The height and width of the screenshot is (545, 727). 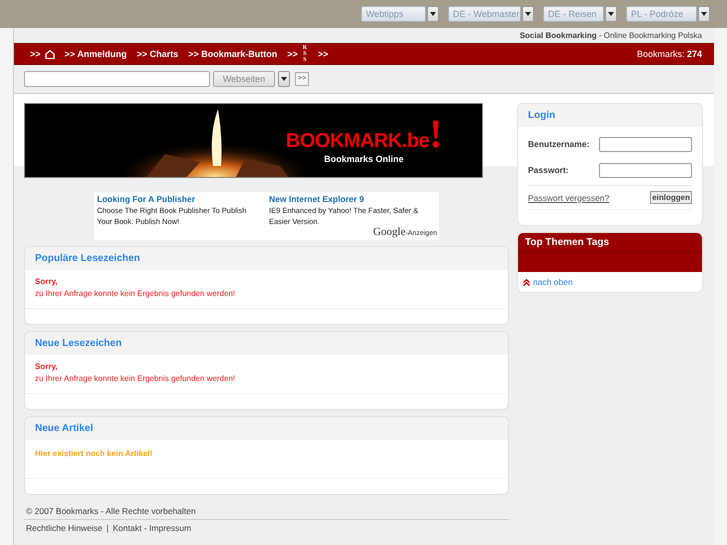 I want to click on username-field, so click(x=645, y=144).